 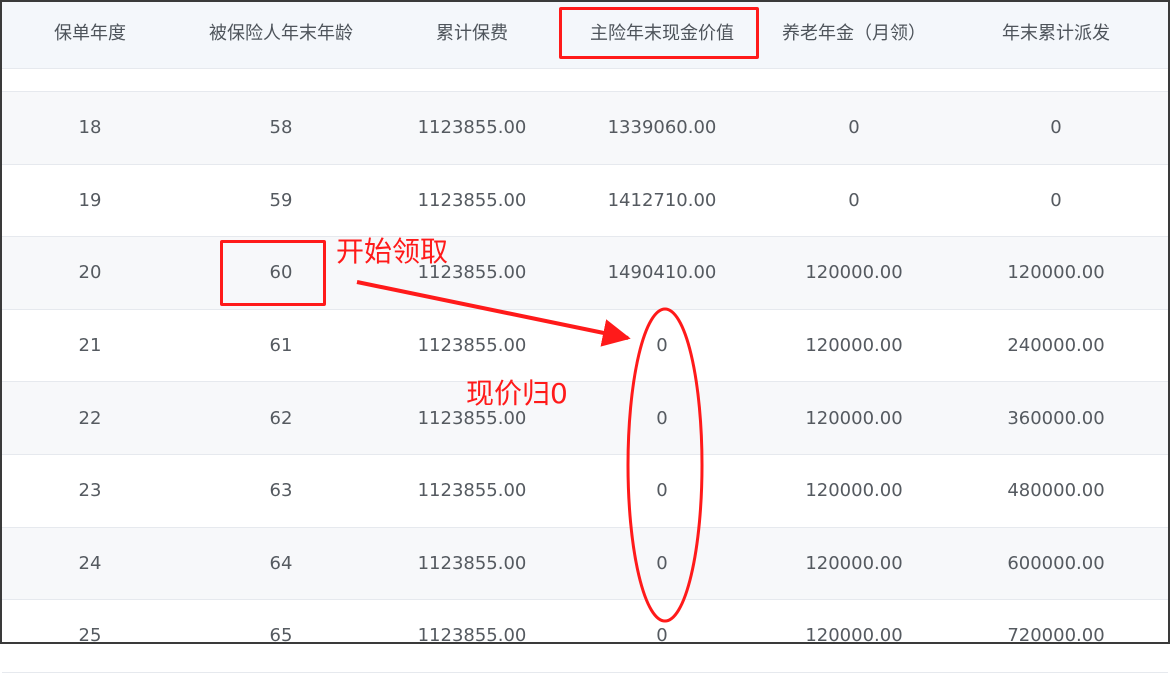 What do you see at coordinates (90, 346) in the screenshot?
I see `cell-policy-year: 21` at bounding box center [90, 346].